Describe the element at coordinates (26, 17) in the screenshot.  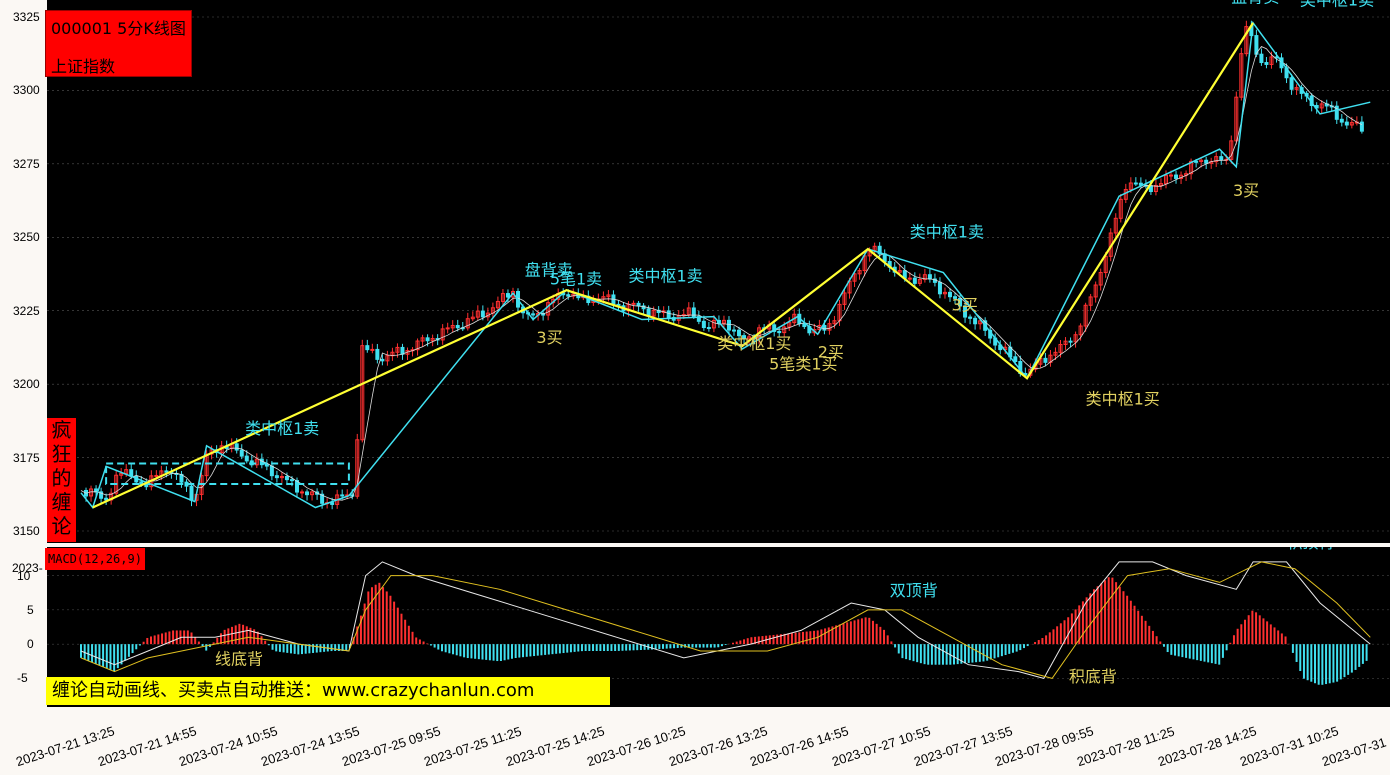
I see `price-tick-label: 3325` at that location.